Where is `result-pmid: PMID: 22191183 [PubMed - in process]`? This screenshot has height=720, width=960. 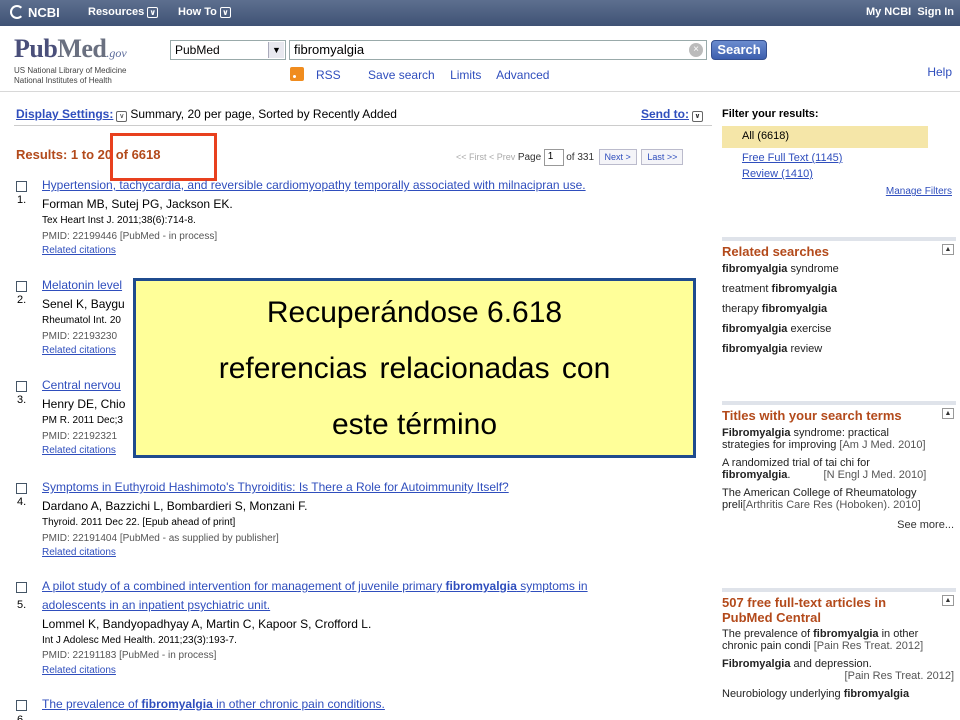
result-pmid: PMID: 22191183 [PubMed - in process] is located at coordinates (129, 655).